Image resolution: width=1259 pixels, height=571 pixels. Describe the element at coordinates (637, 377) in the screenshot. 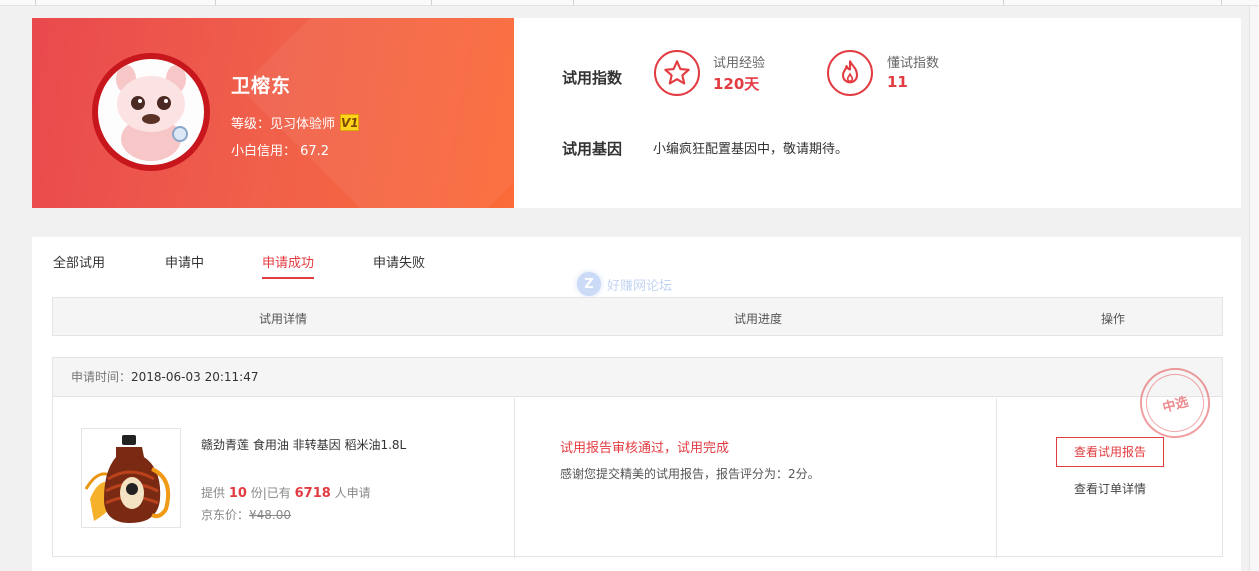

I see `order-header: 申请时间：2018-06-03 20:11:47` at that location.